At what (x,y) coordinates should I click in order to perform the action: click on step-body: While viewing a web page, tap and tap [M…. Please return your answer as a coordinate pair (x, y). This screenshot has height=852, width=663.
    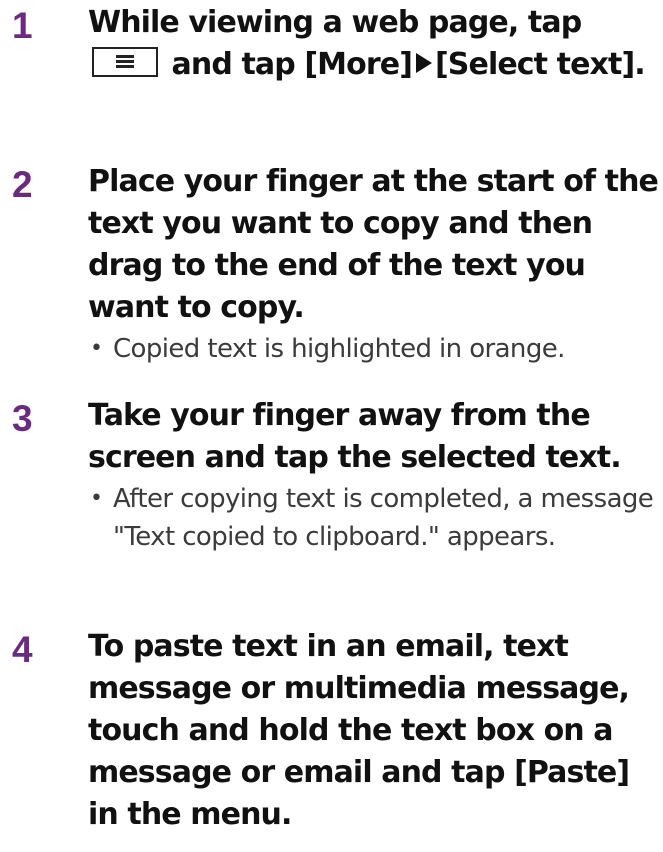
    Looking at the image, I should click on (374, 44).